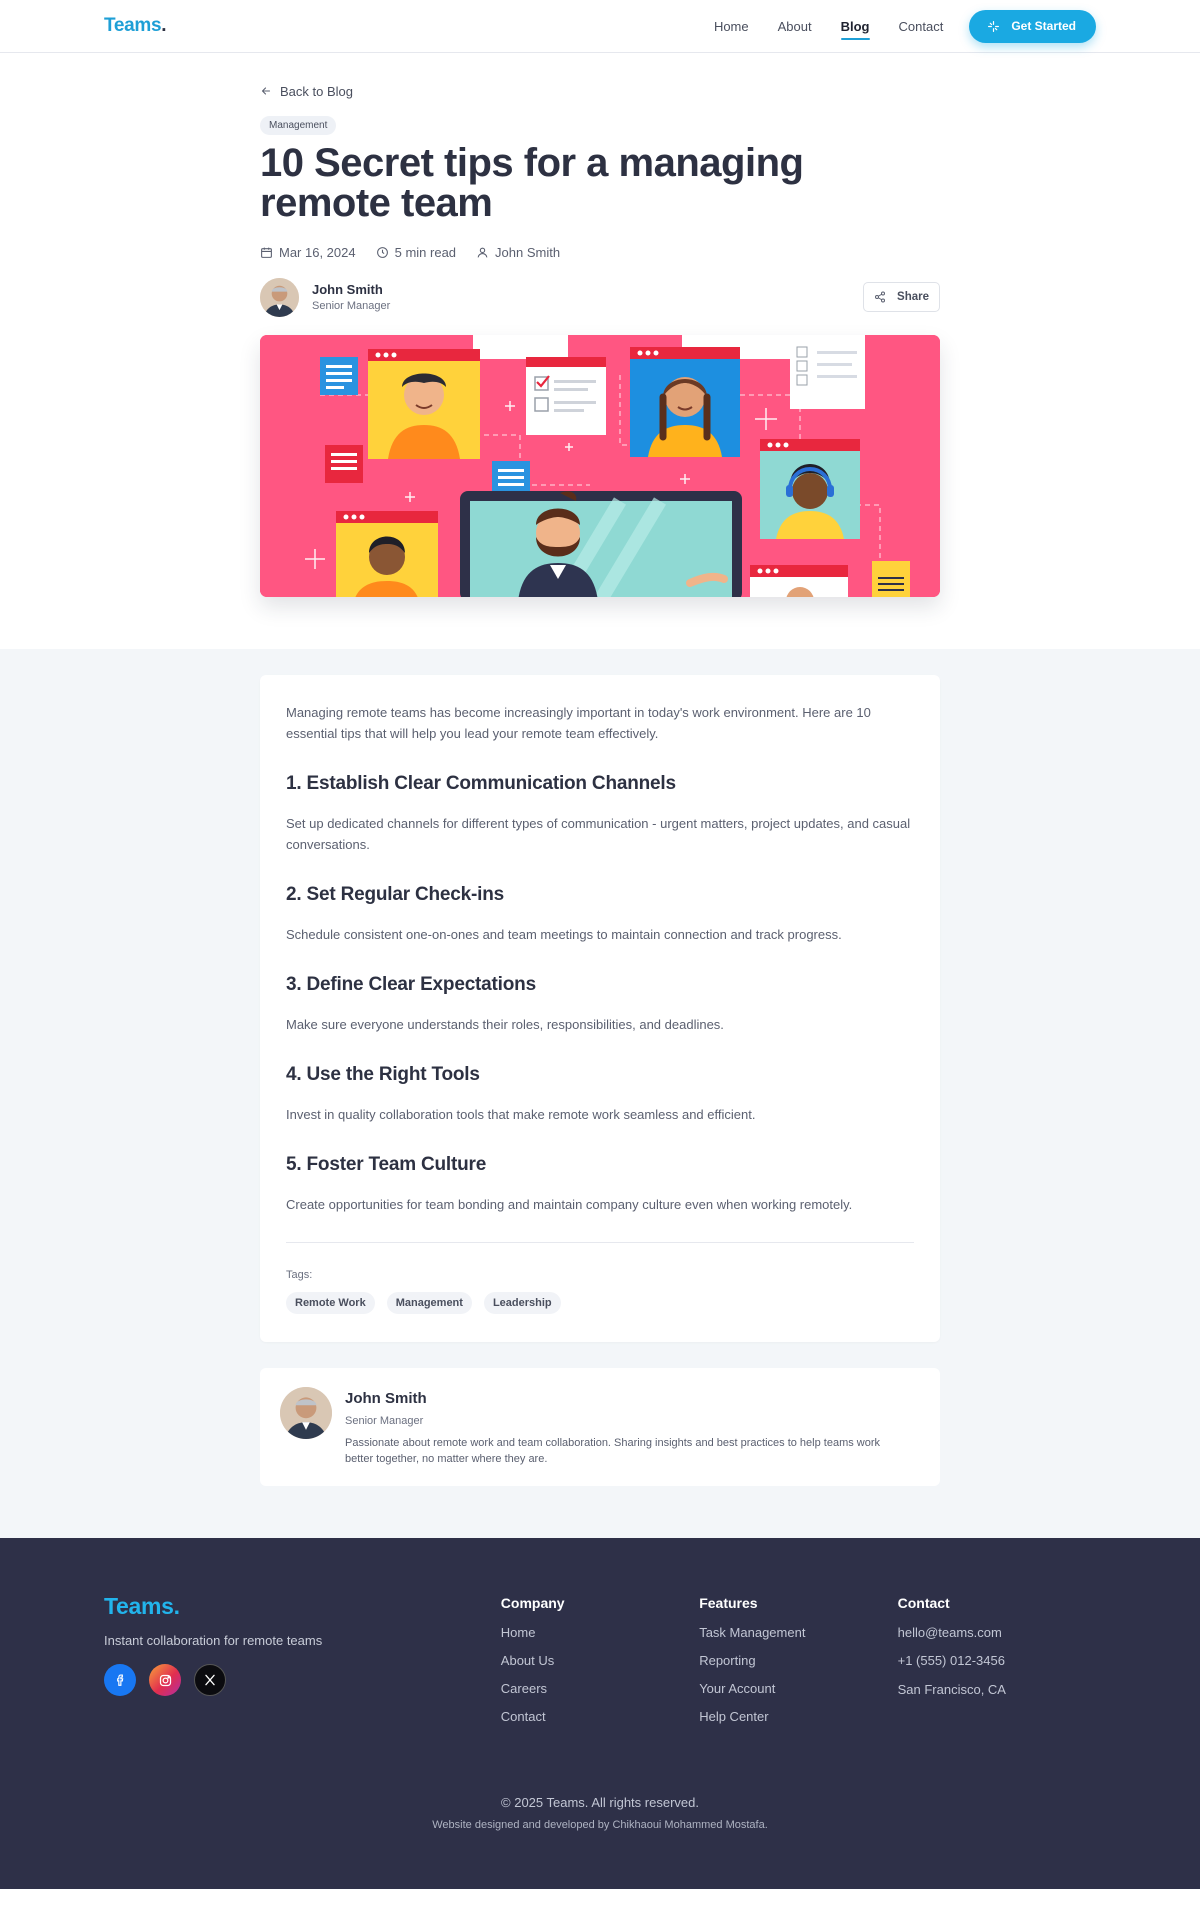  I want to click on tags-label: Tags:, so click(299, 1275).